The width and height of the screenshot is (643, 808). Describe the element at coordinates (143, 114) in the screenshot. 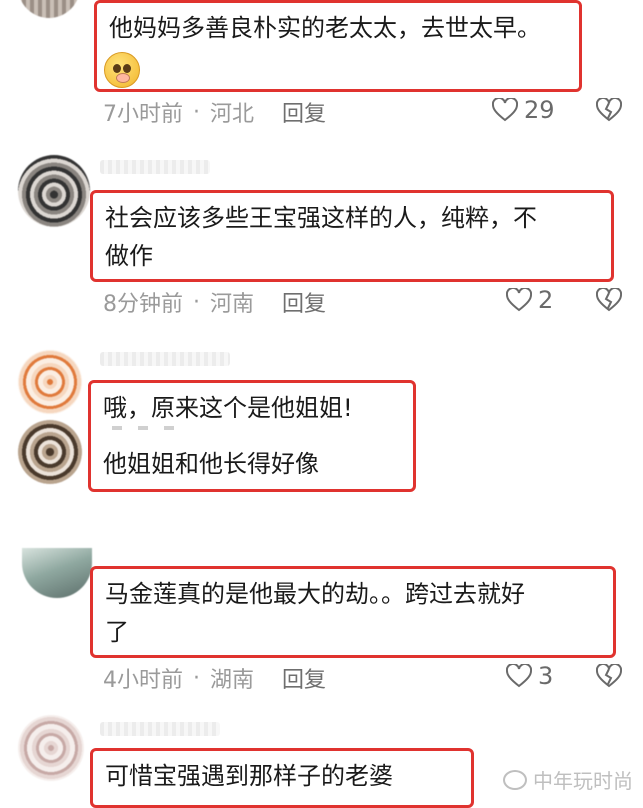

I see `comment-time: 7小时前` at that location.